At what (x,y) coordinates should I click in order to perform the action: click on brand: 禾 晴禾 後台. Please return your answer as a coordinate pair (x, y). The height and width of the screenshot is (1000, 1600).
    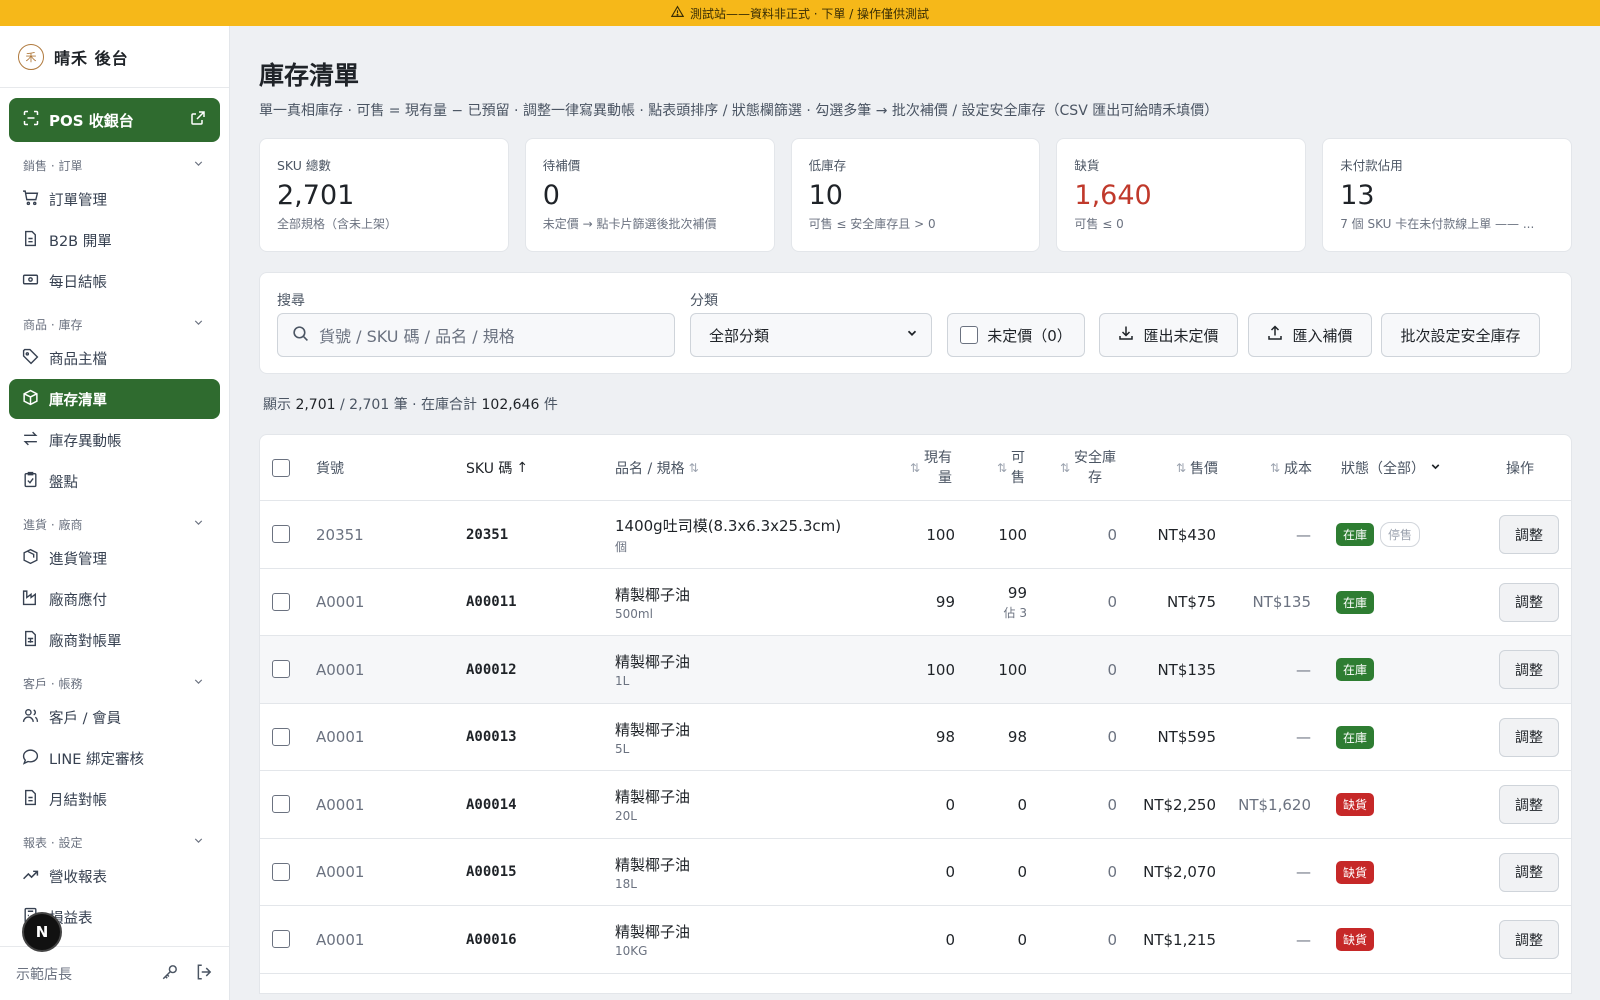
    Looking at the image, I should click on (114, 57).